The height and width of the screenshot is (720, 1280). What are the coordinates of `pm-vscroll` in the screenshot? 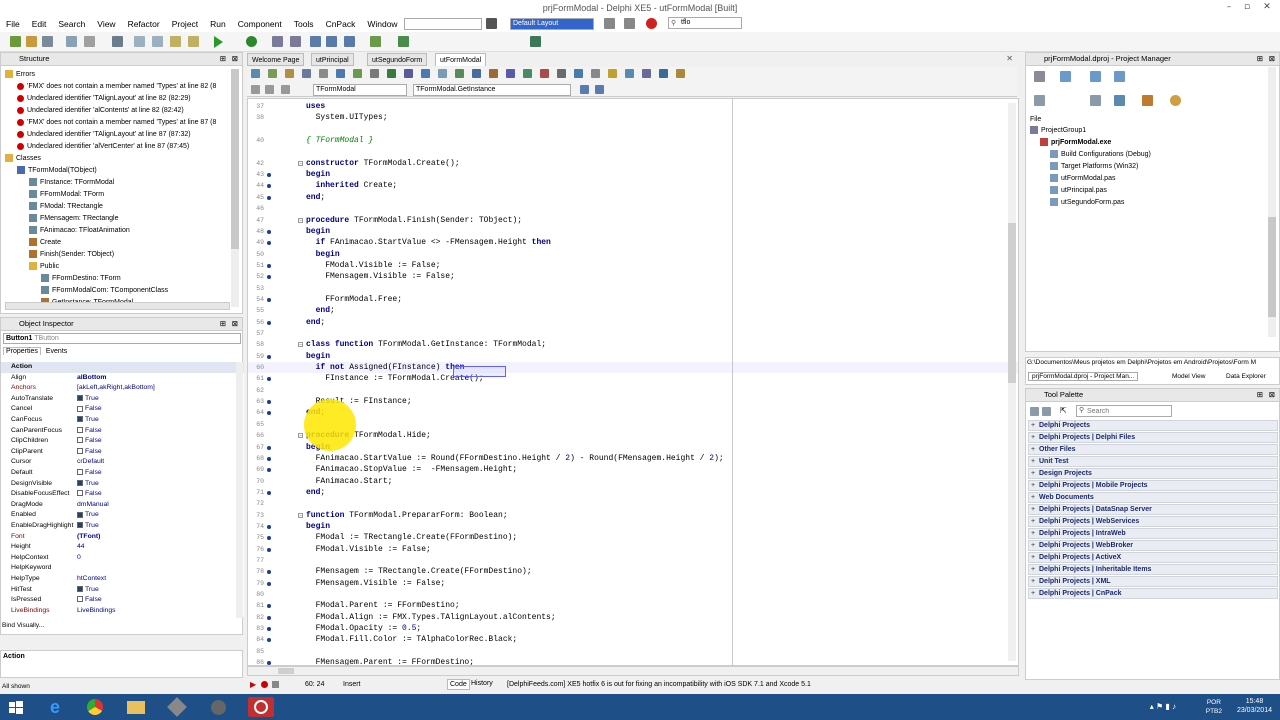 It's located at (1272, 202).